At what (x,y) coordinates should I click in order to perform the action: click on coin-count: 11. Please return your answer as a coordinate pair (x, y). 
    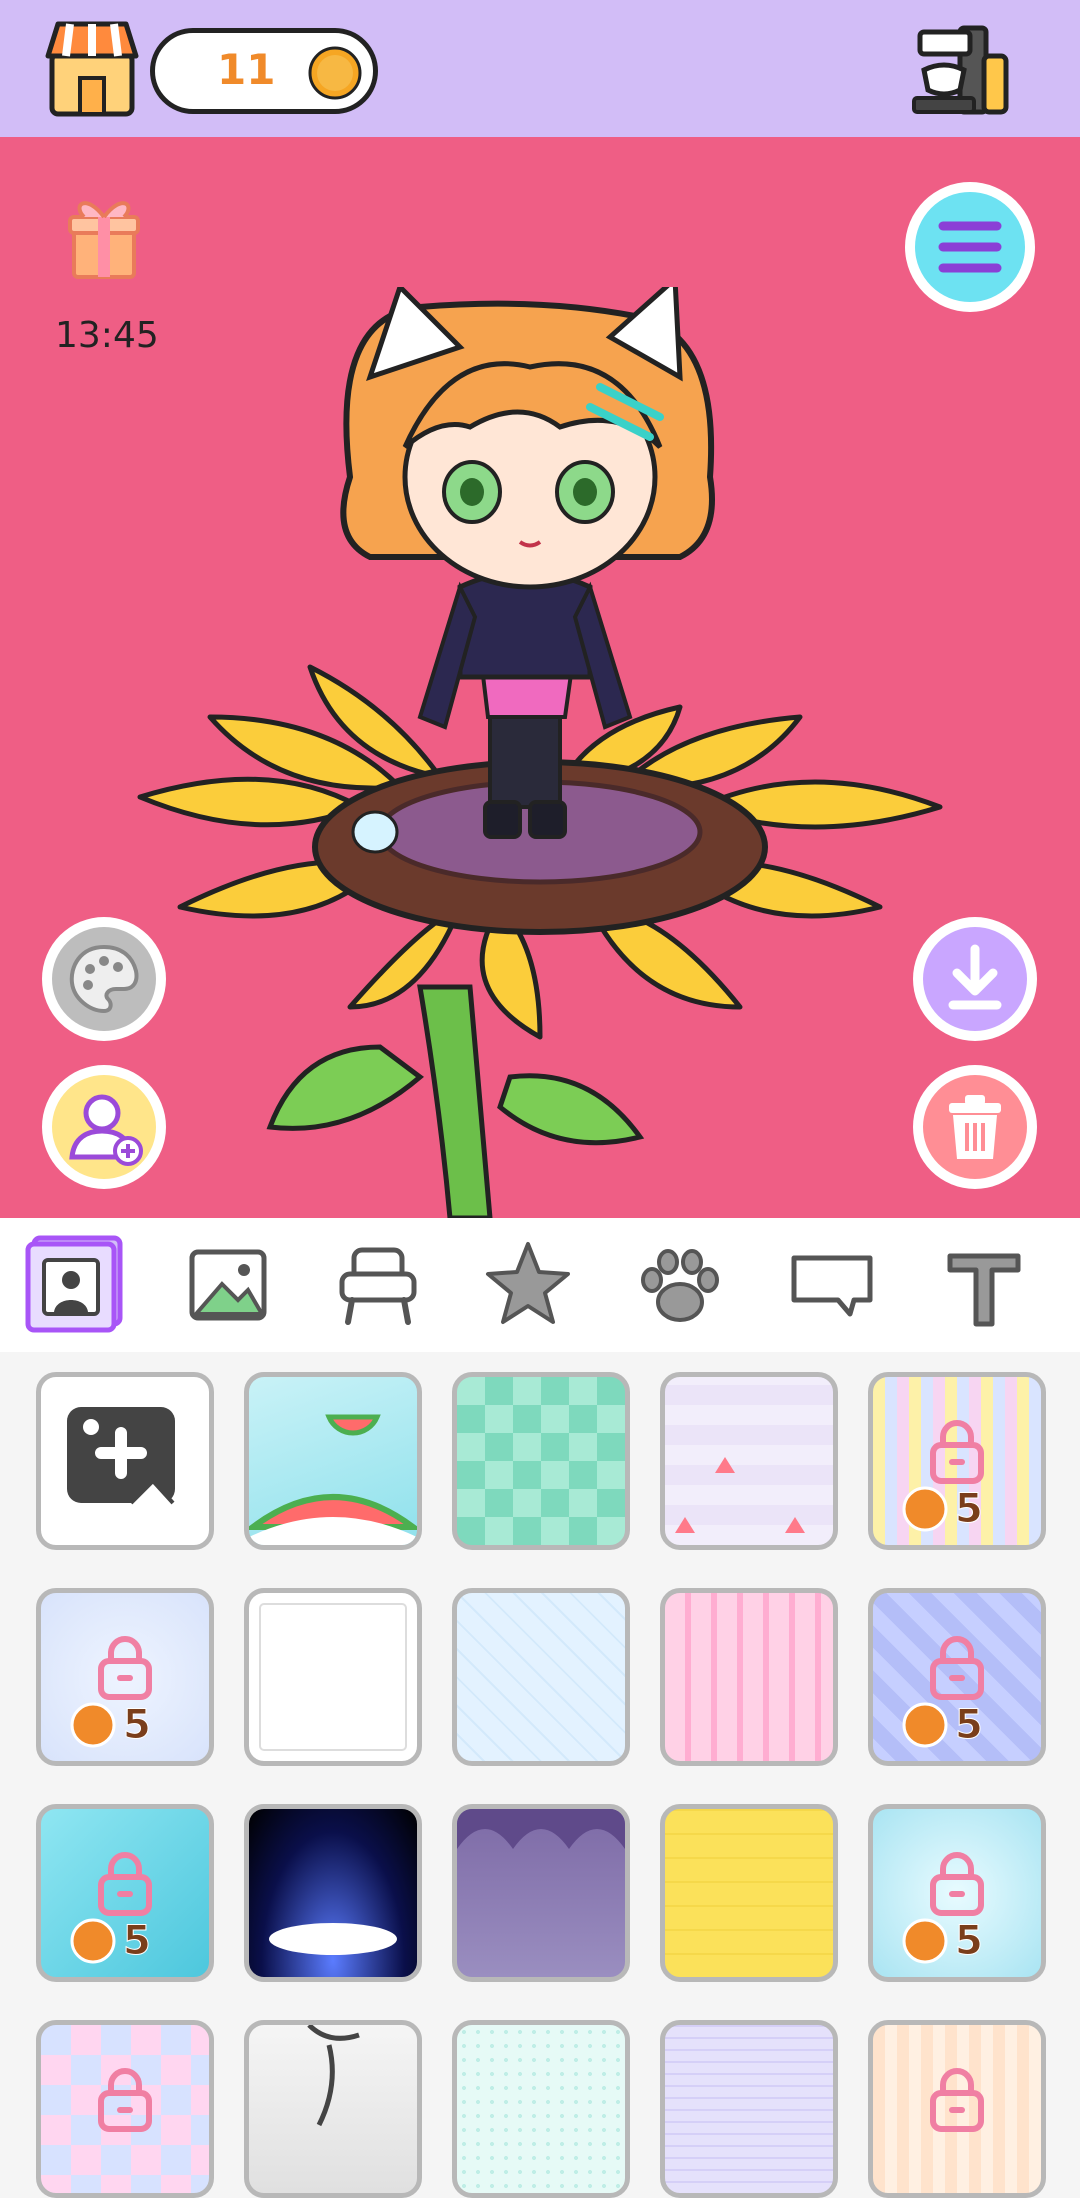
    Looking at the image, I should click on (246, 69).